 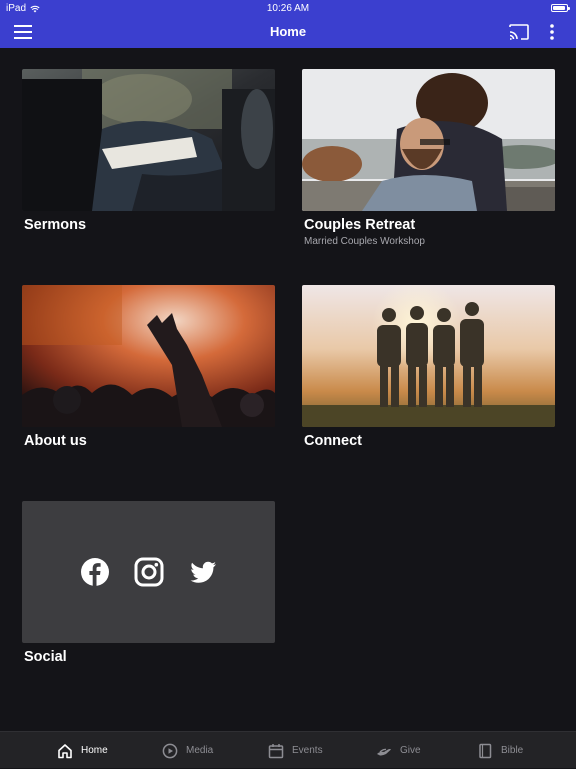 What do you see at coordinates (55, 225) in the screenshot?
I see `card-title: Sermons` at bounding box center [55, 225].